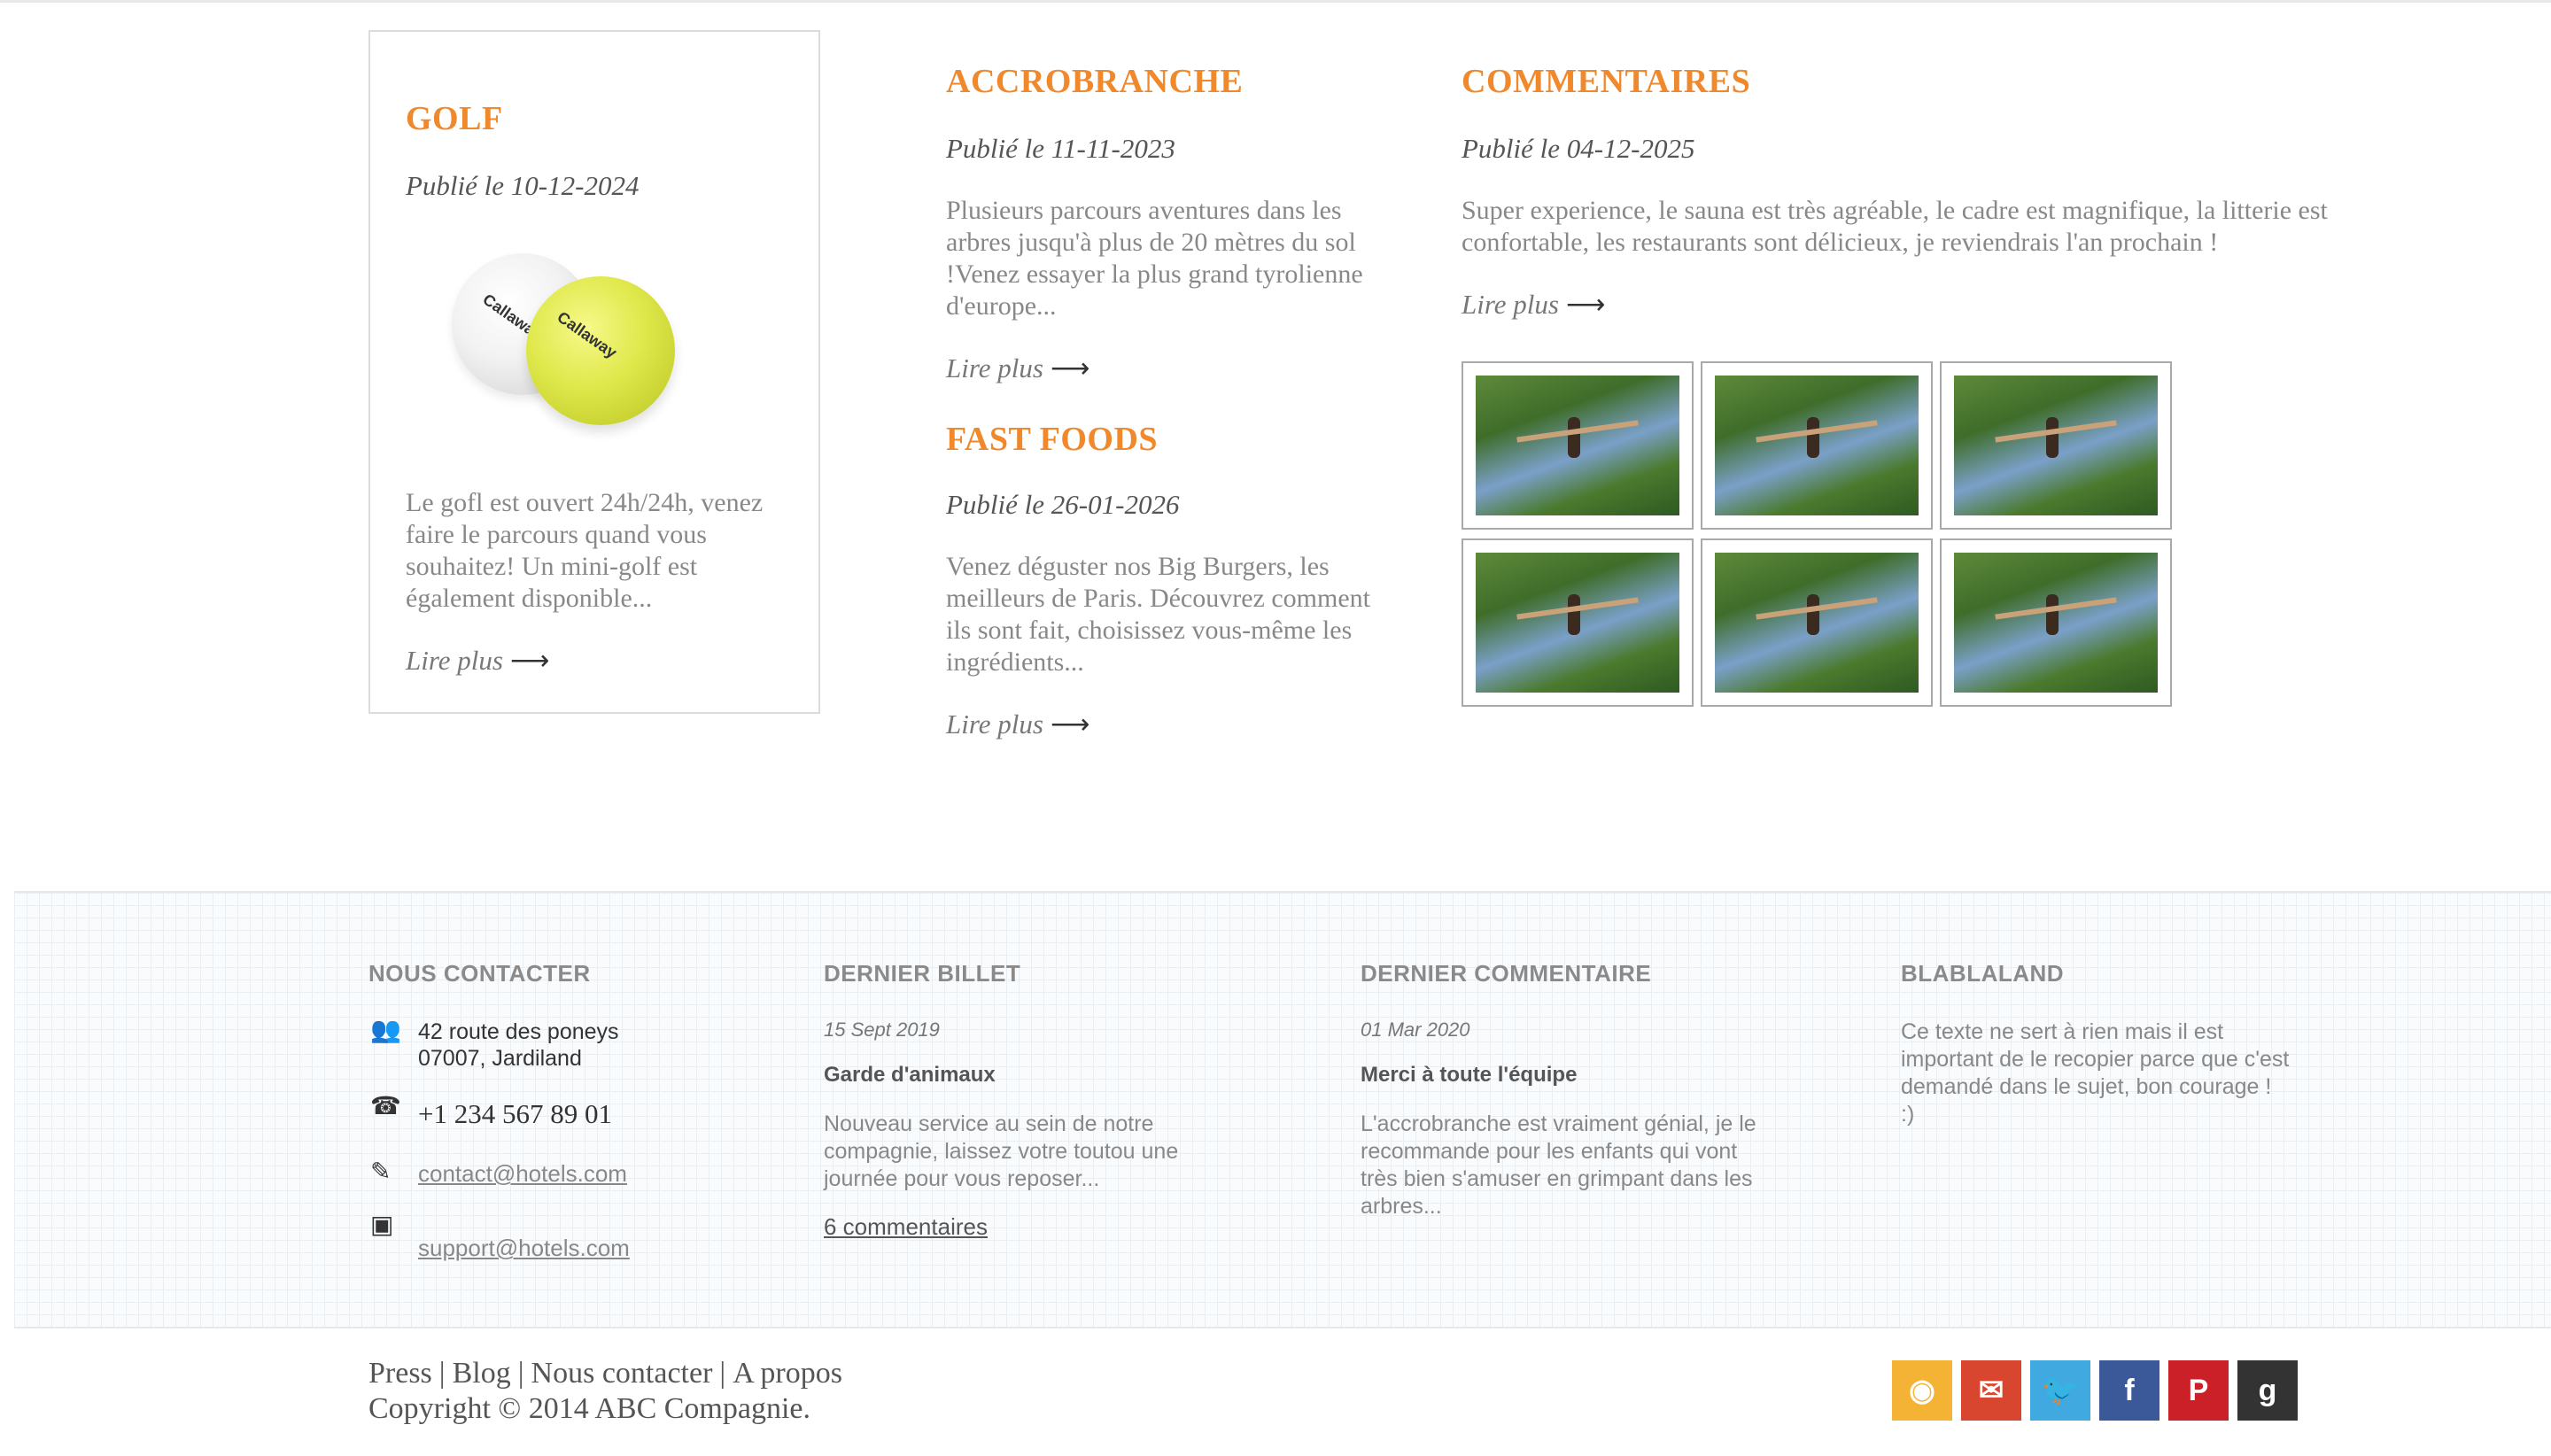  What do you see at coordinates (882, 1029) in the screenshot?
I see `billet-date: 15 Sept 2019` at bounding box center [882, 1029].